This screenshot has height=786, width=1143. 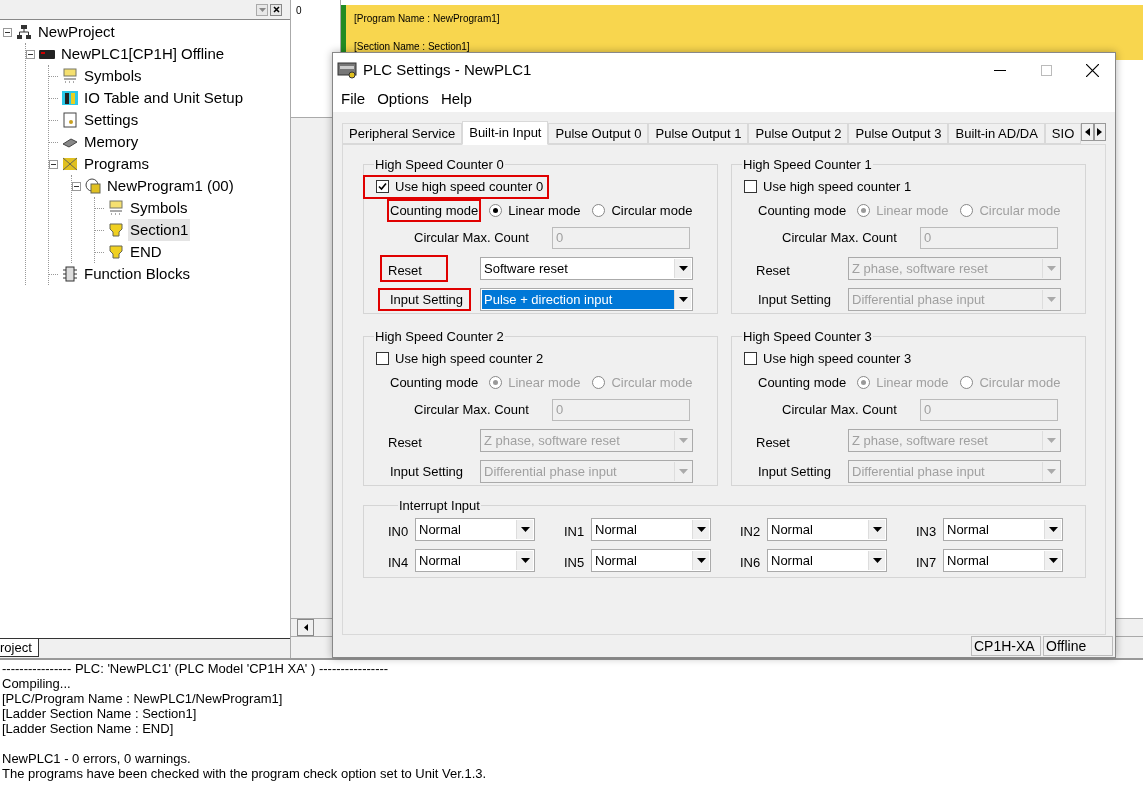 What do you see at coordinates (305, 627) in the screenshot?
I see `scroll-left-button` at bounding box center [305, 627].